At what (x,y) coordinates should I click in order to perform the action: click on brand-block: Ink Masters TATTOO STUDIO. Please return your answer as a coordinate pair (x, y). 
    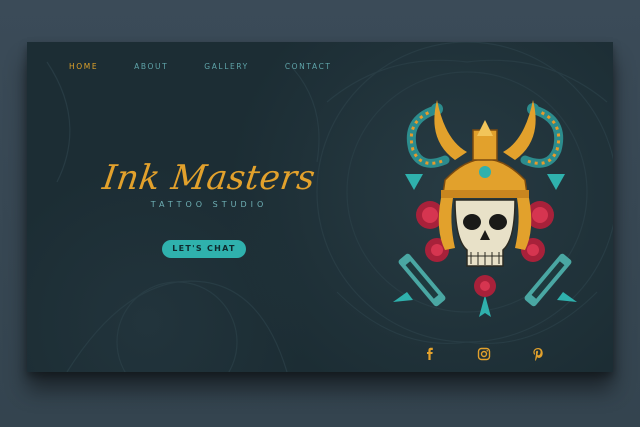
    Looking at the image, I should click on (209, 183).